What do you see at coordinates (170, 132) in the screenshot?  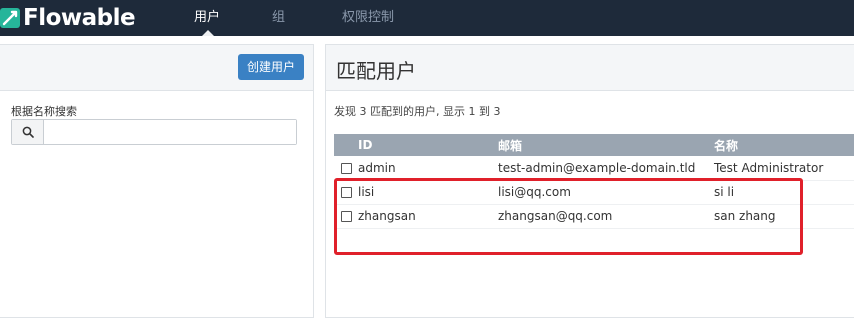 I see `search-input` at bounding box center [170, 132].